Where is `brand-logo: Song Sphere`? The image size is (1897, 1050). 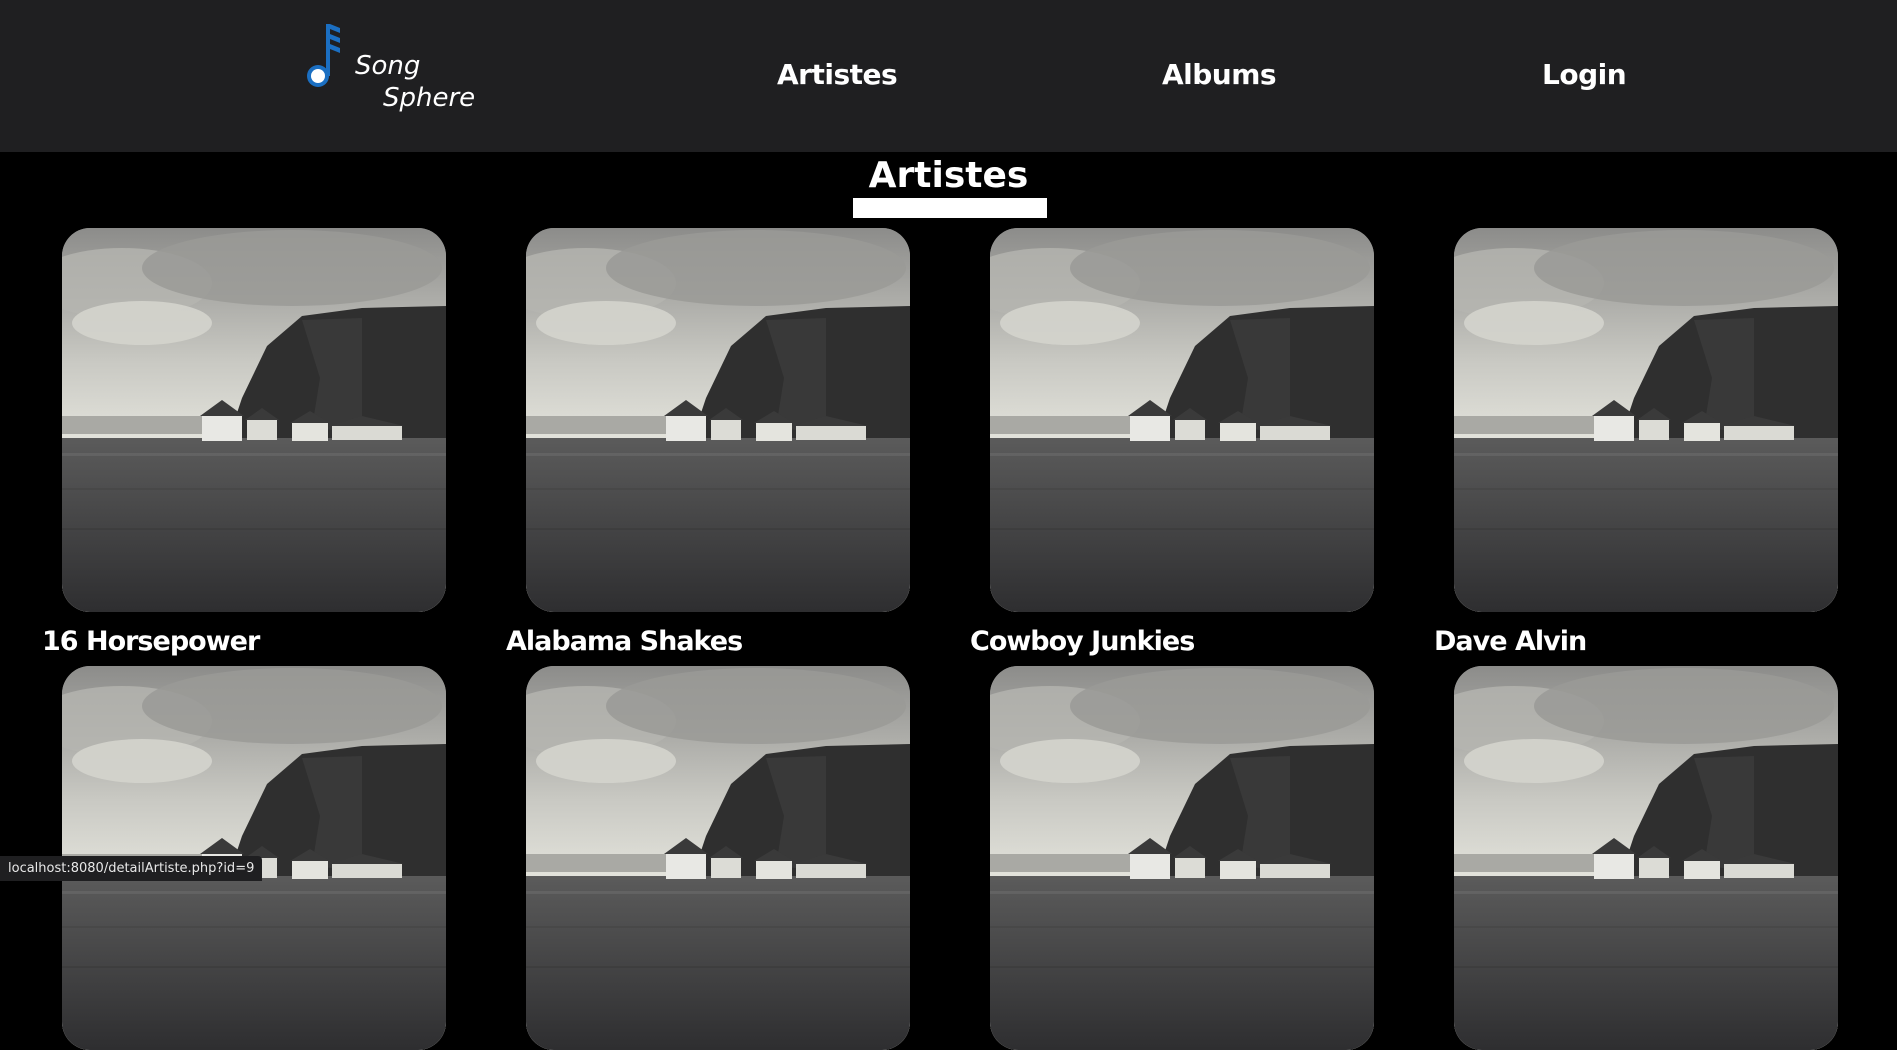 brand-logo: Song Sphere is located at coordinates (395, 72).